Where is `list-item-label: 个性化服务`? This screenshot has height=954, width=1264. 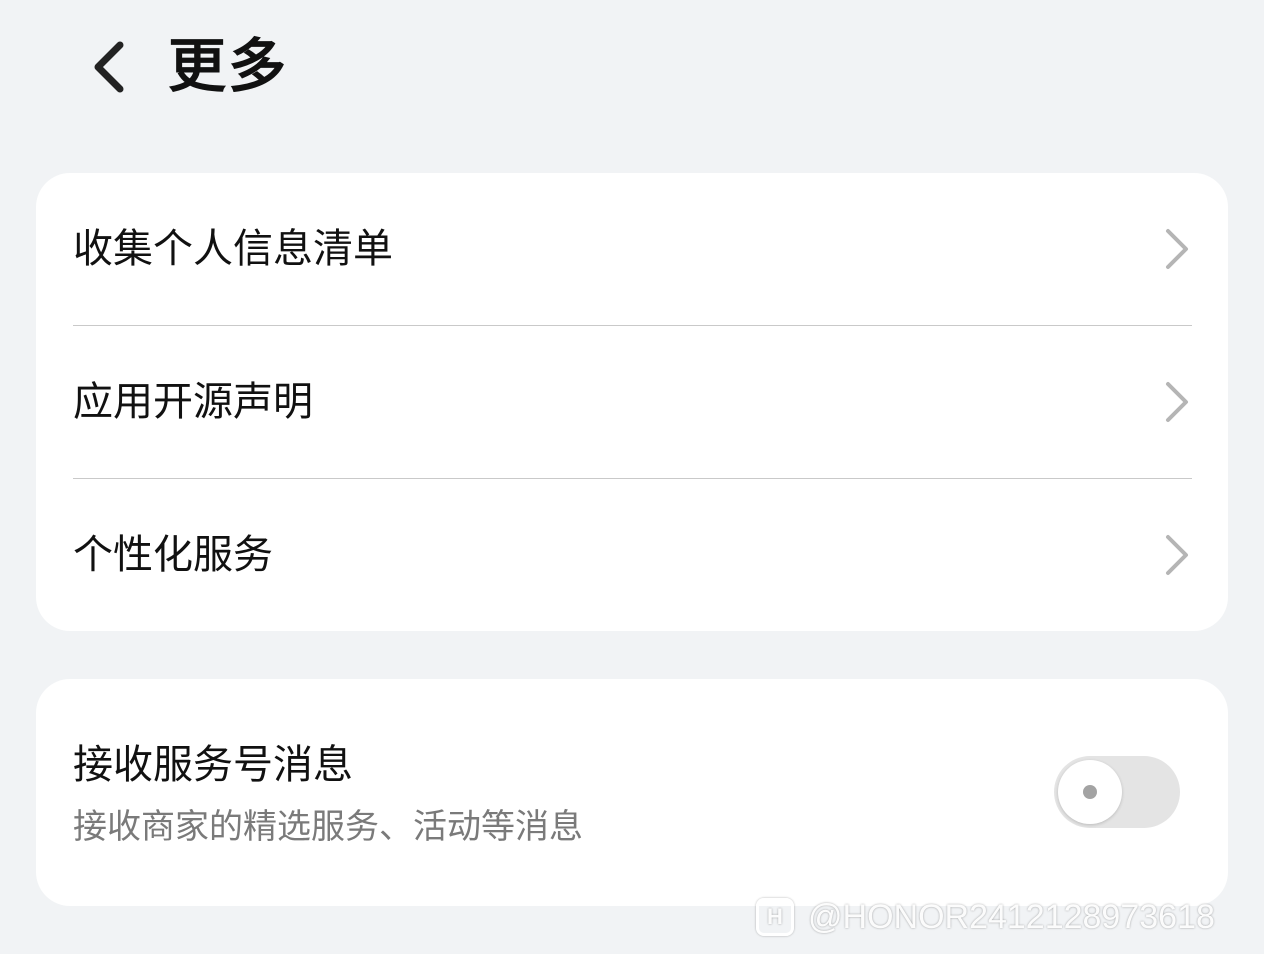 list-item-label: 个性化服务 is located at coordinates (173, 555).